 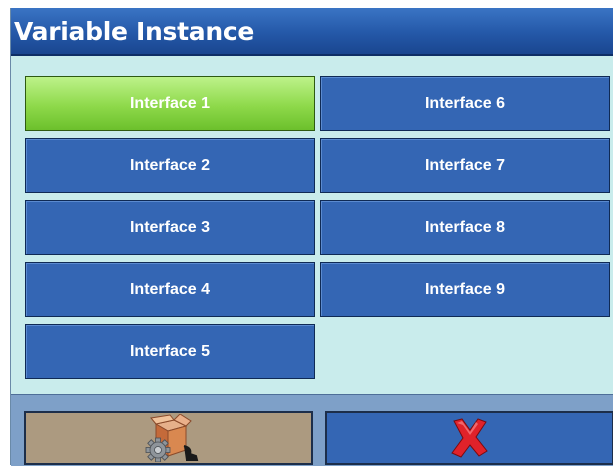 I want to click on red-x-icon, so click(x=469, y=438).